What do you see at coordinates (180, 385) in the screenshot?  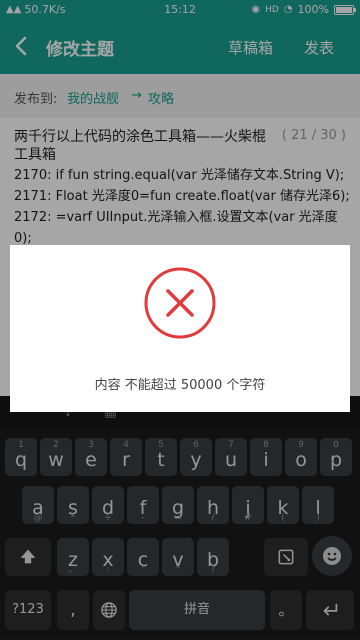 I see `error-message: 内容 不能超过 50000 个字符` at bounding box center [180, 385].